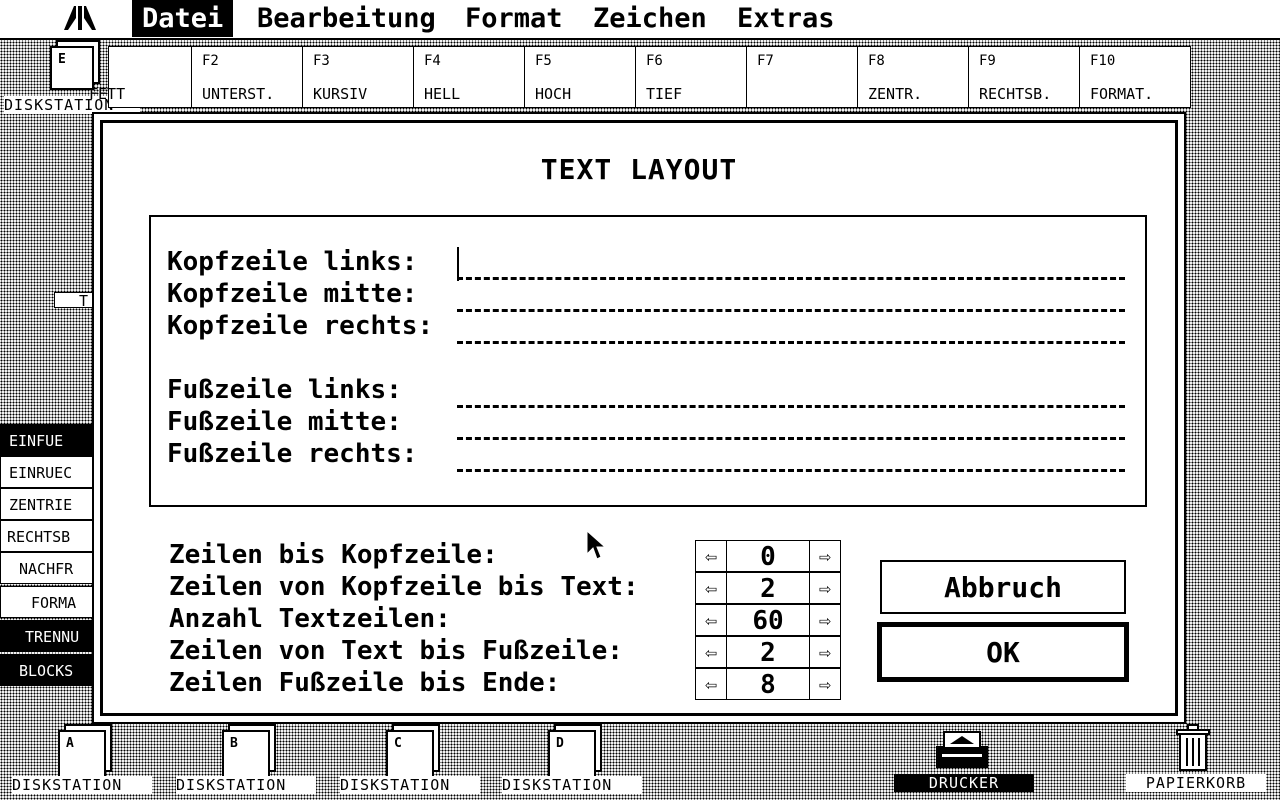 The width and height of the screenshot is (1280, 800). I want to click on field-label: Kopfzeile links:, so click(292, 262).